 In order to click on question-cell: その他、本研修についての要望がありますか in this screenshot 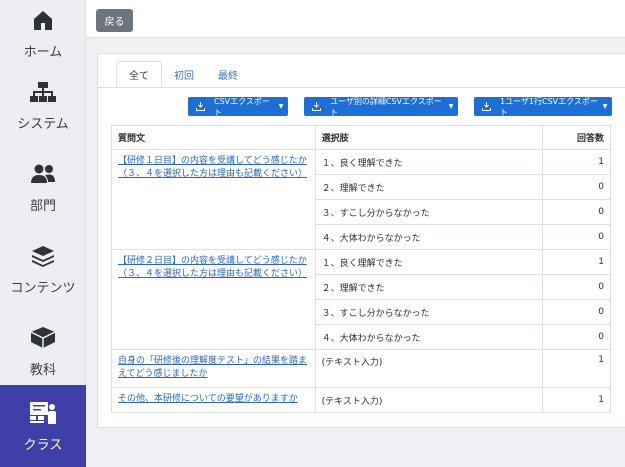, I will do `click(213, 400)`.